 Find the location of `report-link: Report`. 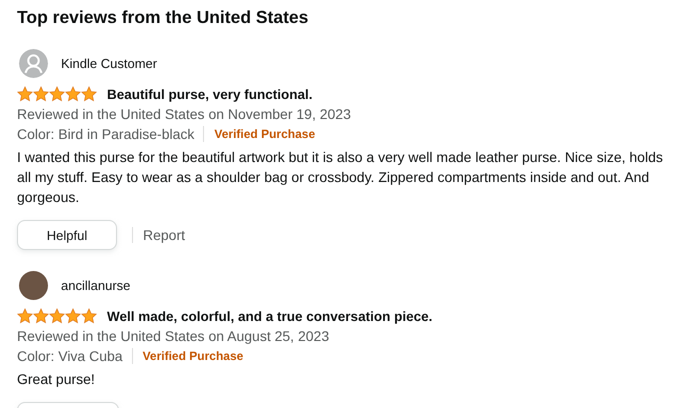

report-link: Report is located at coordinates (159, 235).